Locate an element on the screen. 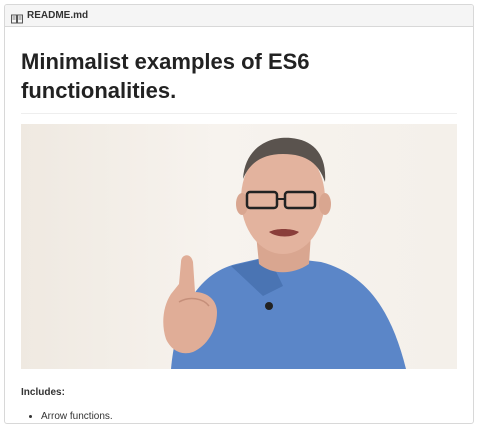  feature-list: Arrow functions. is located at coordinates (239, 416).